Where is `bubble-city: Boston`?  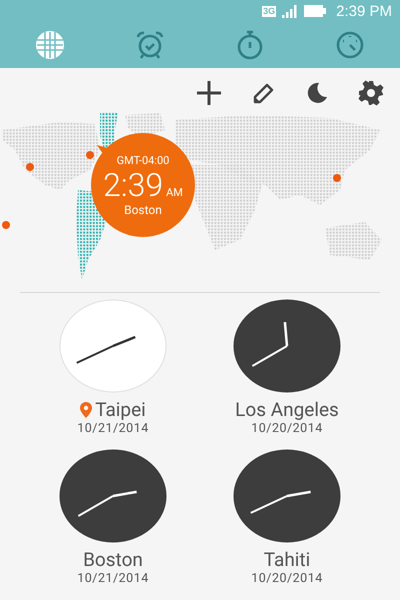
bubble-city: Boston is located at coordinates (143, 209).